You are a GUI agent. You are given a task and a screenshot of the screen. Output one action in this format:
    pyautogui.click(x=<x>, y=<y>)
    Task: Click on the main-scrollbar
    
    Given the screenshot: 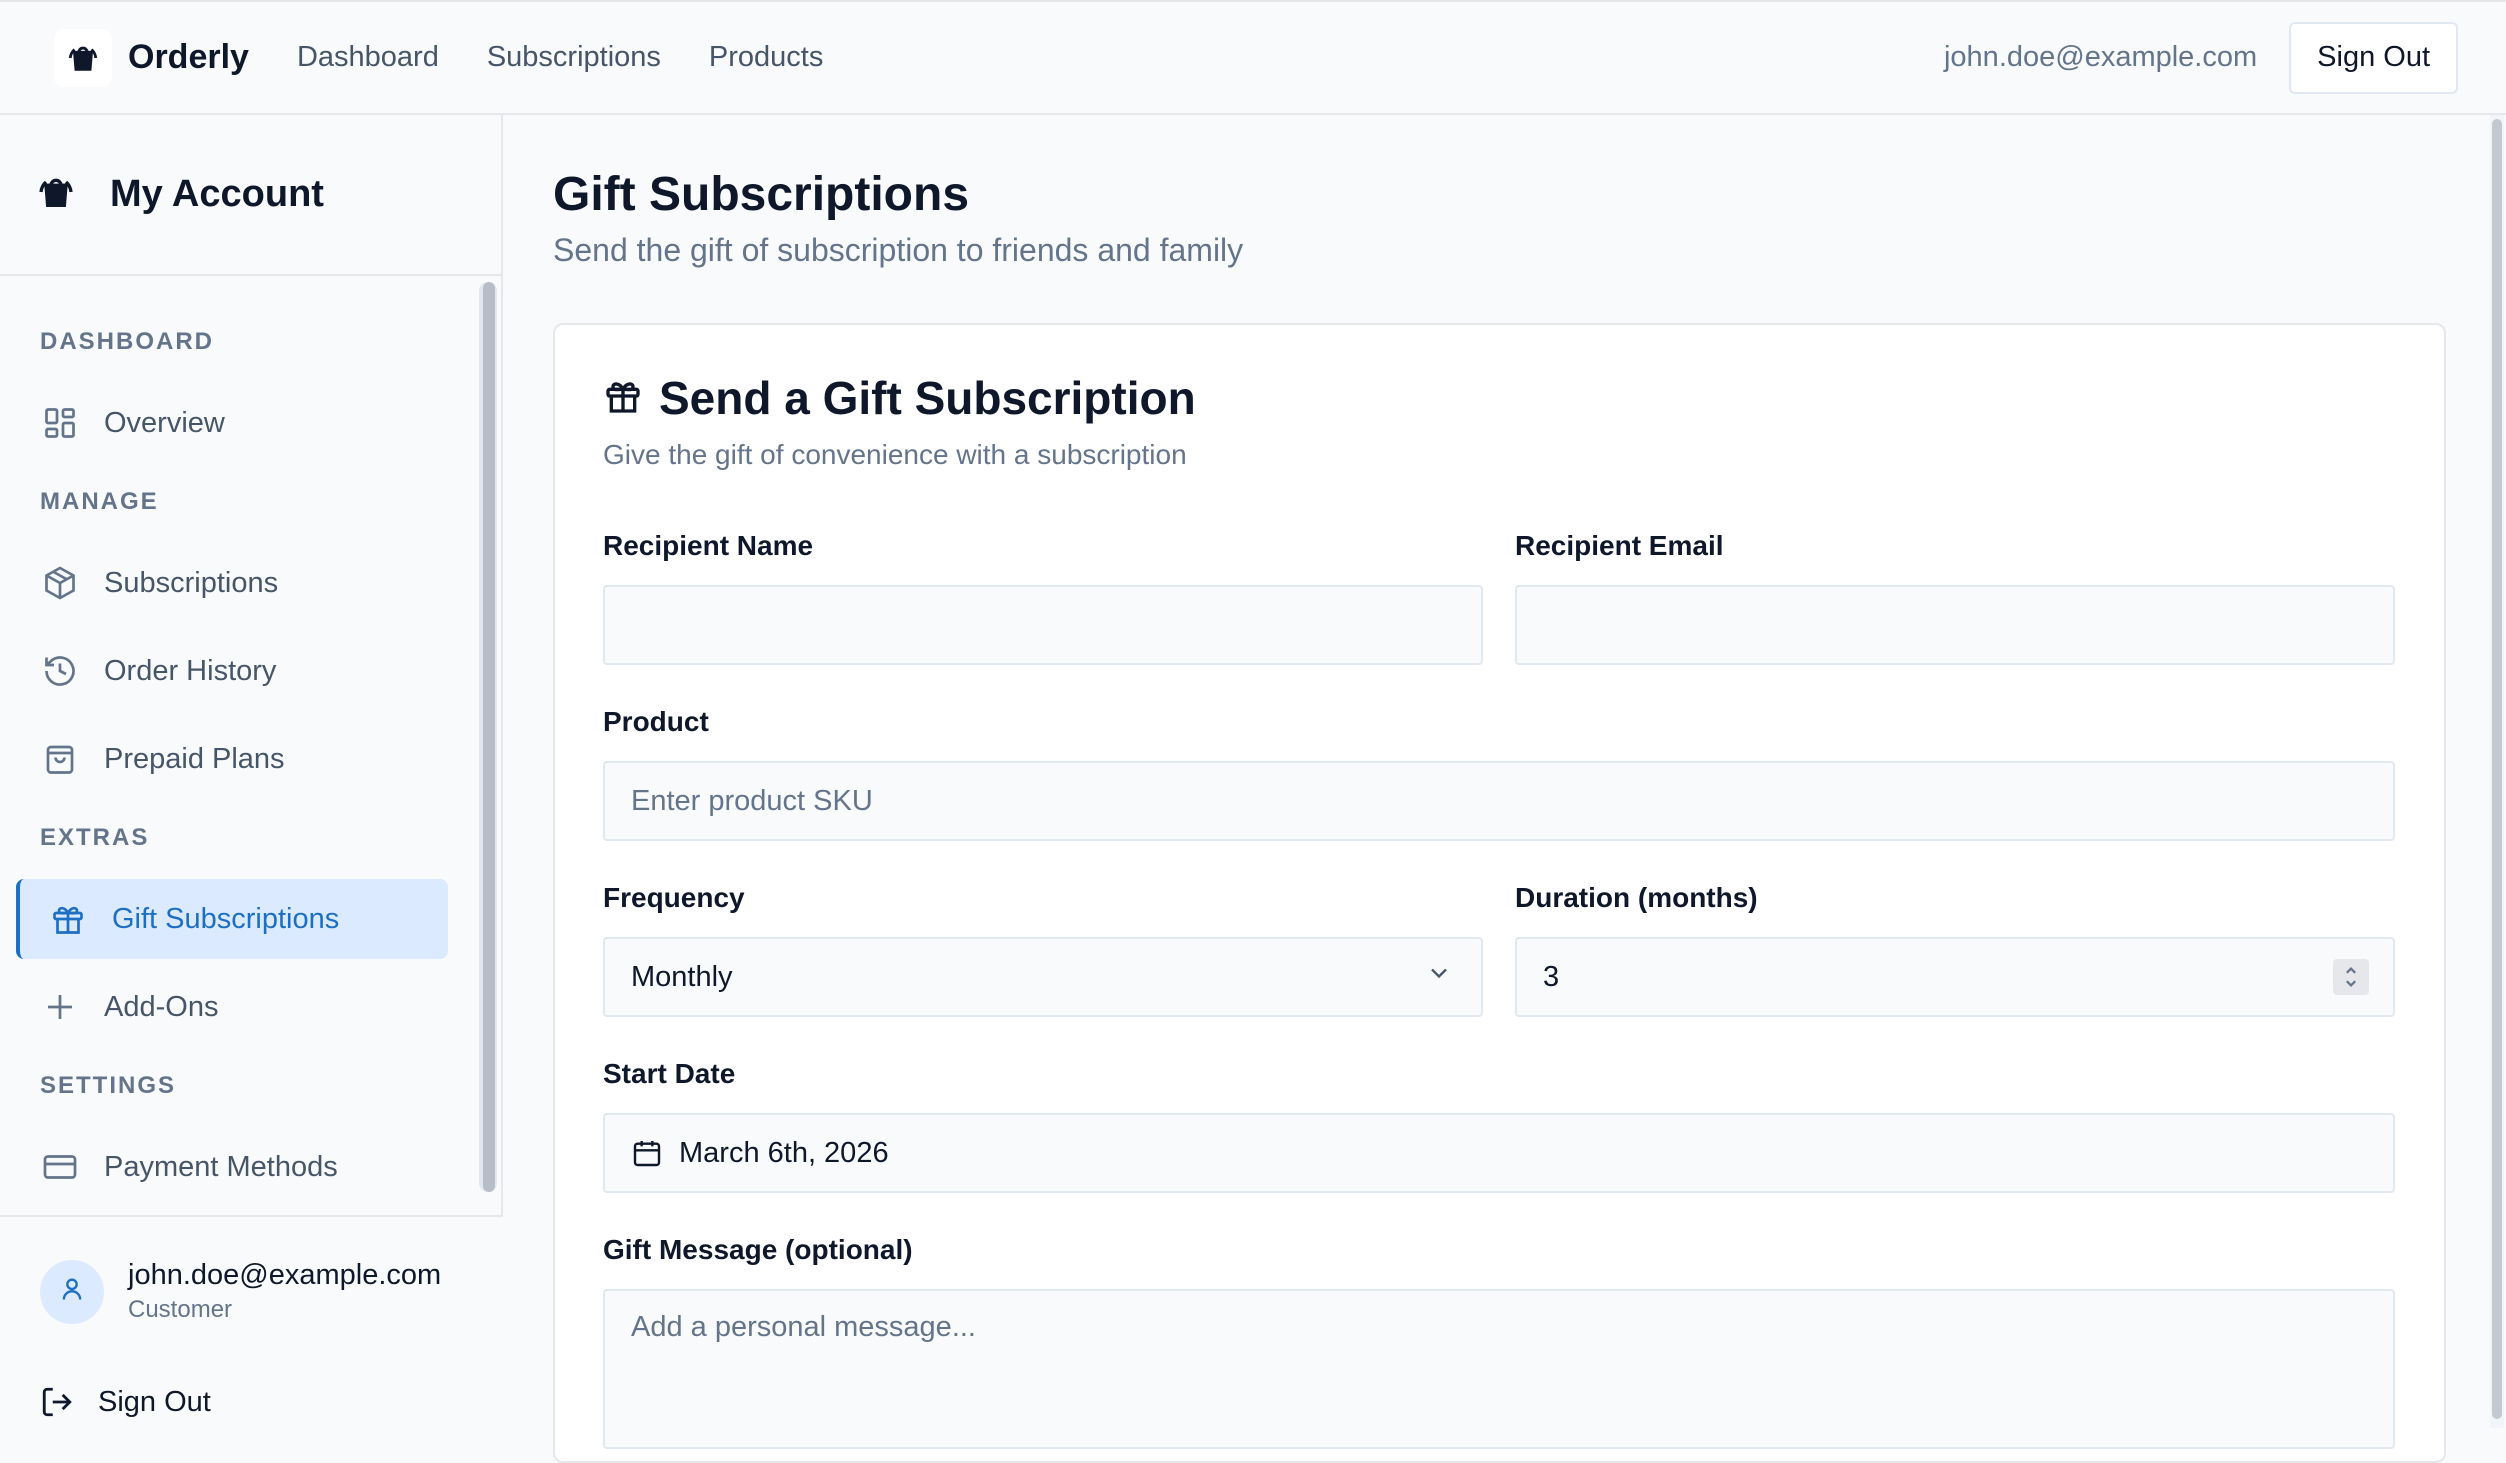 What is the action you would take?
    pyautogui.click(x=2497, y=771)
    